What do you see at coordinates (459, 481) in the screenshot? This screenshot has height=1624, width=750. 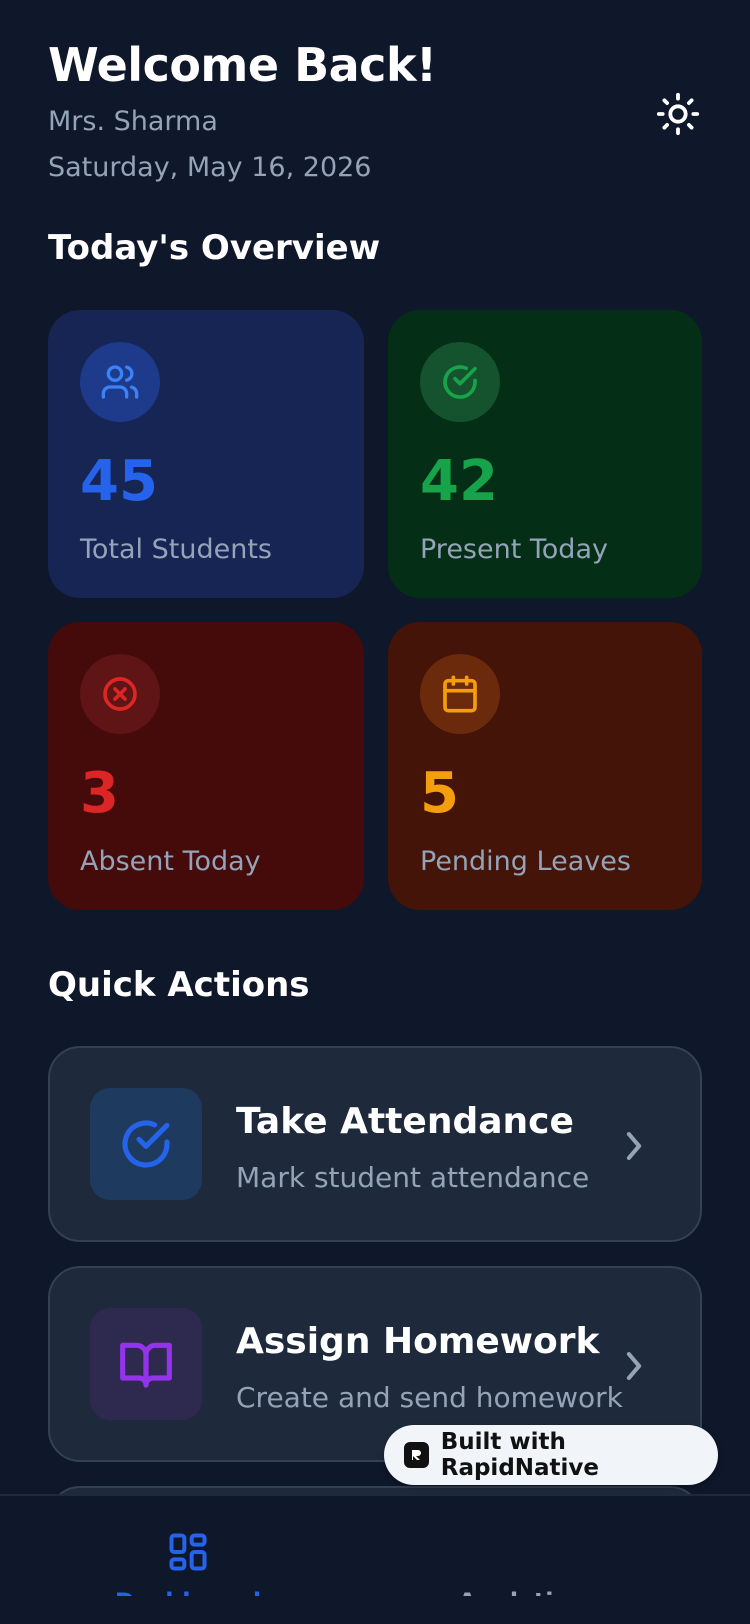 I see `stat-value: 42` at bounding box center [459, 481].